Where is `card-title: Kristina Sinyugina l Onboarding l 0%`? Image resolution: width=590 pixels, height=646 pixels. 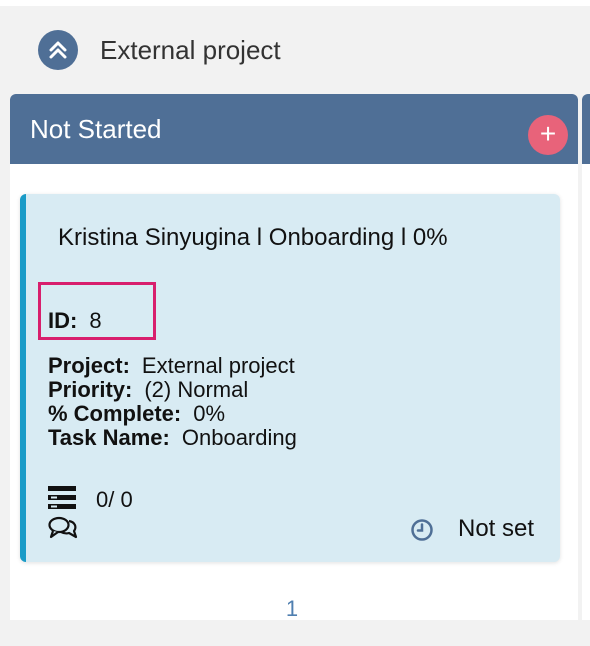
card-title: Kristina Sinyugina l Onboarding l 0% is located at coordinates (253, 237).